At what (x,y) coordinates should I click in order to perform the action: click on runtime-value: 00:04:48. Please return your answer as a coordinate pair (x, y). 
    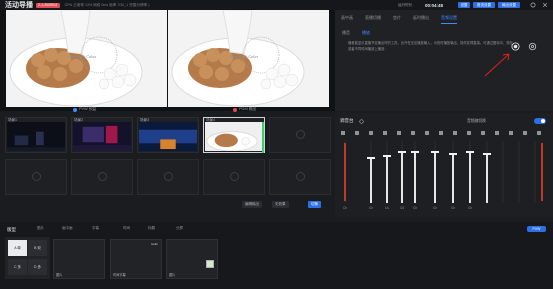
    Looking at the image, I should click on (434, 5).